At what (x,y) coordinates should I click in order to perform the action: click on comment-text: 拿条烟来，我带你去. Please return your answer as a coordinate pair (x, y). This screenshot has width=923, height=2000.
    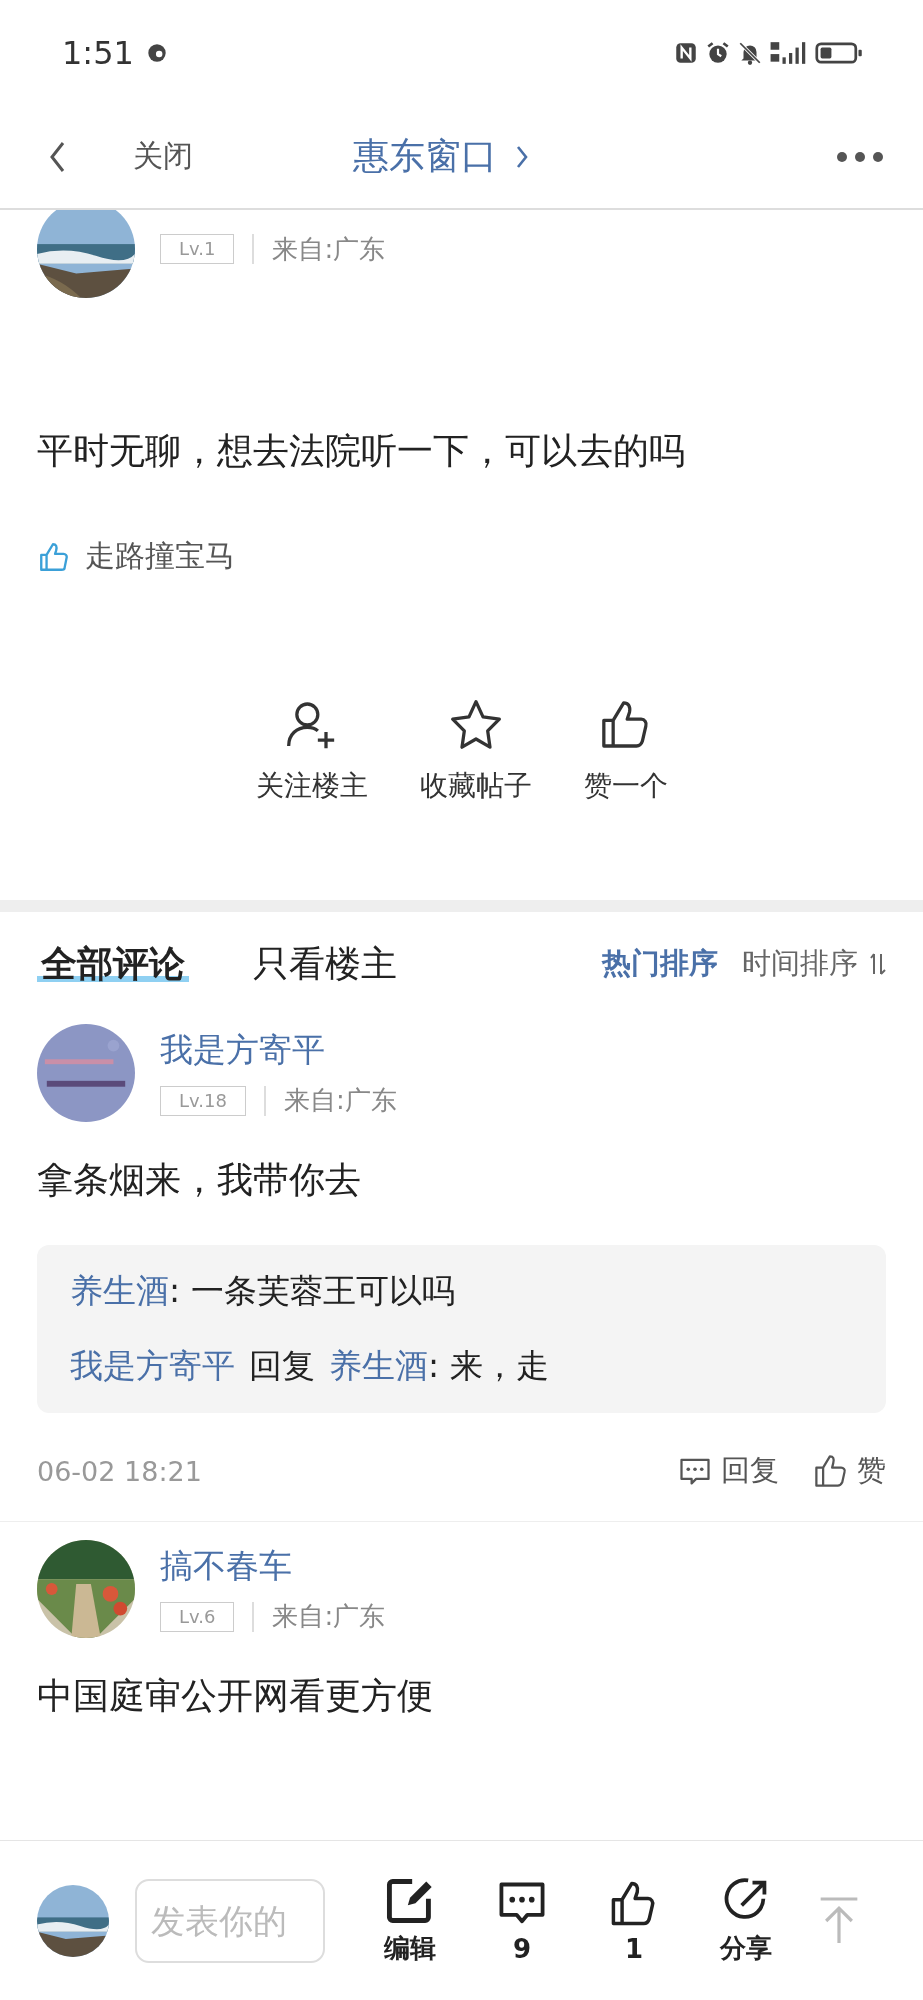
    Looking at the image, I should click on (199, 1180).